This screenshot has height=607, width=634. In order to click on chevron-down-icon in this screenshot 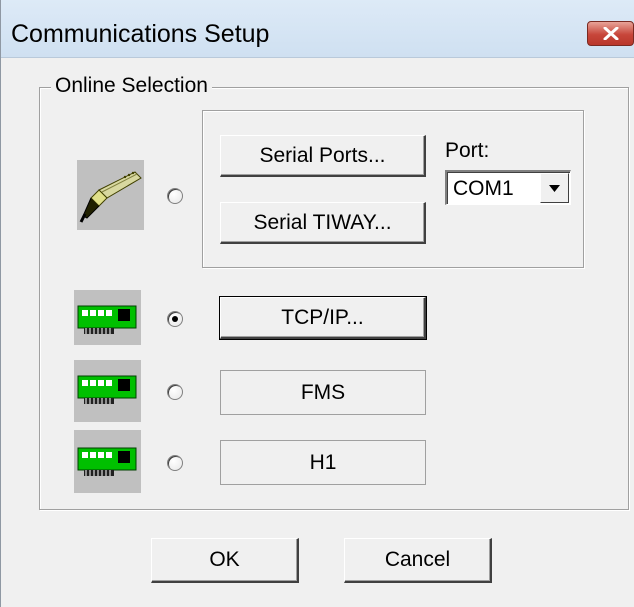, I will do `click(554, 188)`.